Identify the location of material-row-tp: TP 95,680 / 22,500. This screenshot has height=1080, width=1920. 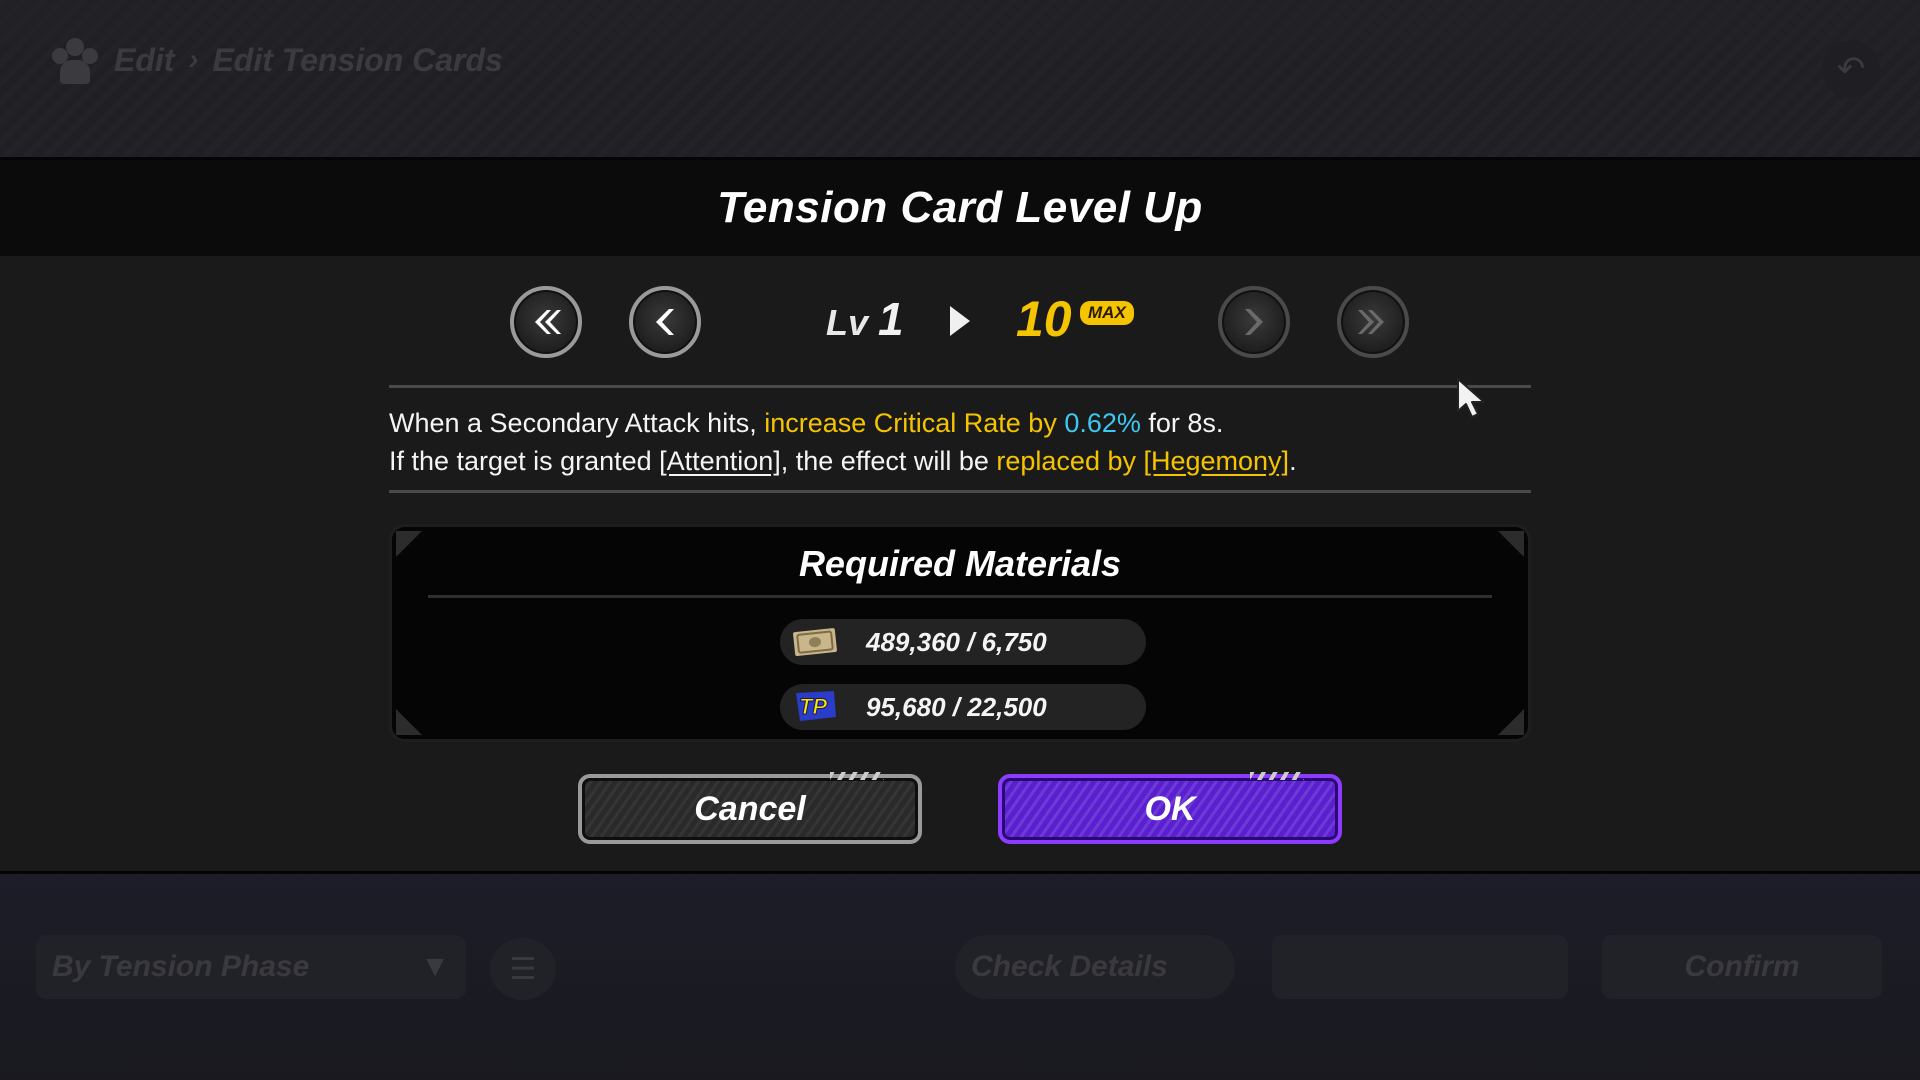
(963, 707).